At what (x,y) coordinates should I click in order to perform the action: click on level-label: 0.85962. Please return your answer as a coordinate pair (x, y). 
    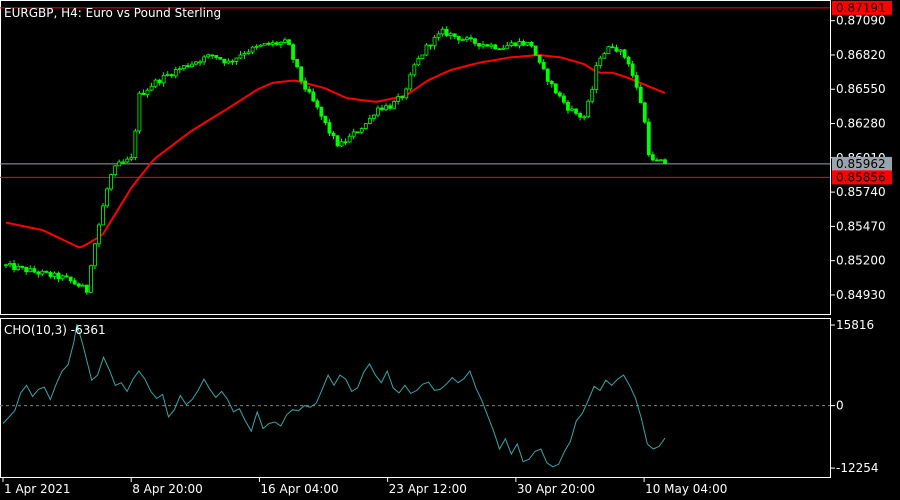
    Looking at the image, I should click on (861, 164).